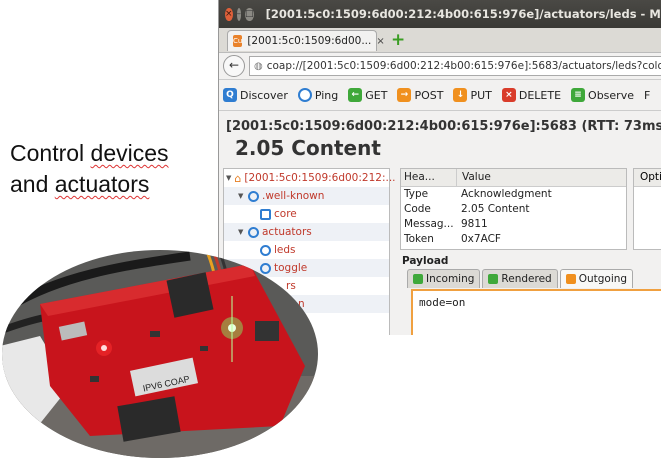  Describe the element at coordinates (419, 239) in the screenshot. I see `header-key: Token` at that location.